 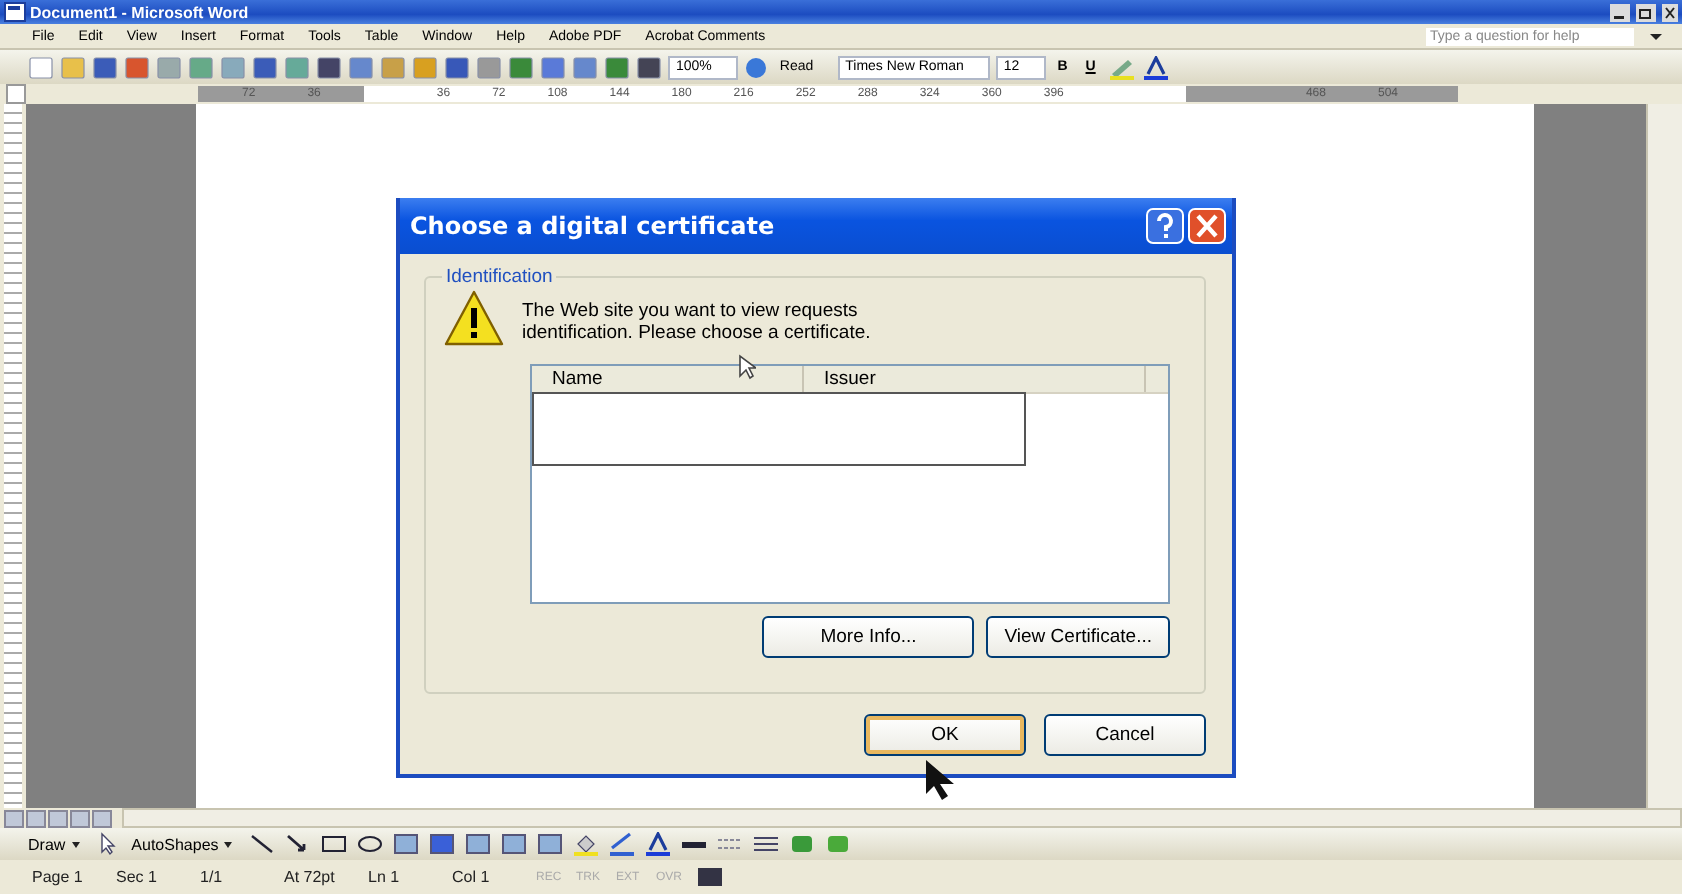 What do you see at coordinates (334, 844) in the screenshot?
I see `rect-icon` at bounding box center [334, 844].